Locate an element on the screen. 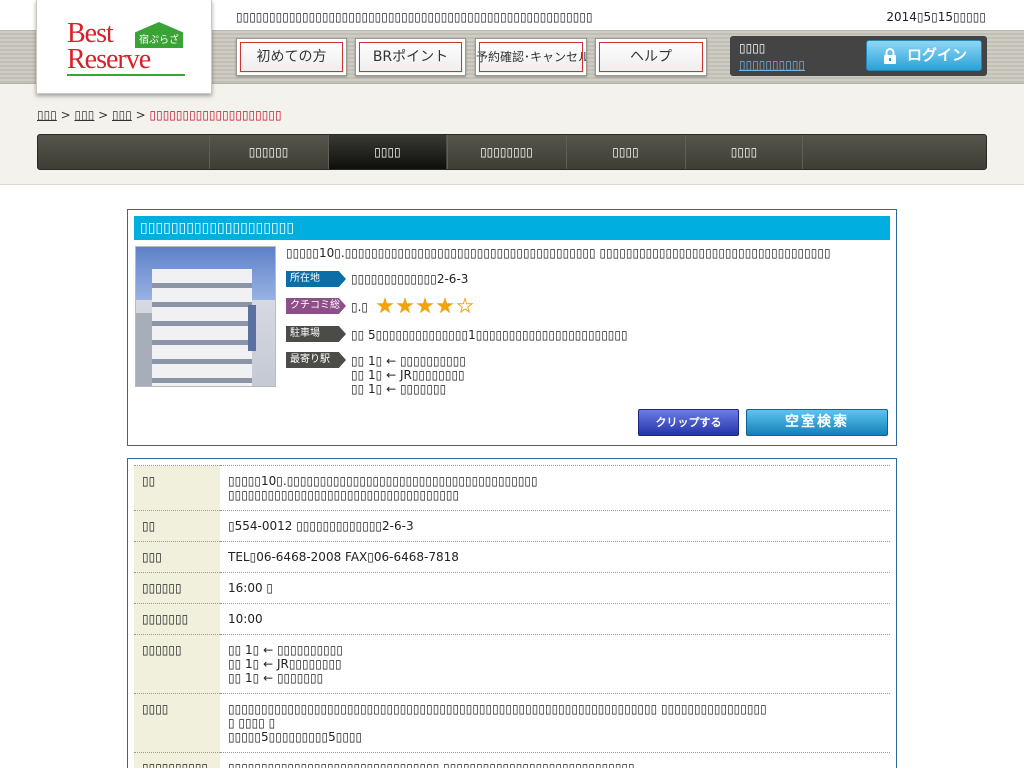 The height and width of the screenshot is (768, 1024). details-value-line: ▯ ▯▯▯▯ ▯ is located at coordinates (252, 723).